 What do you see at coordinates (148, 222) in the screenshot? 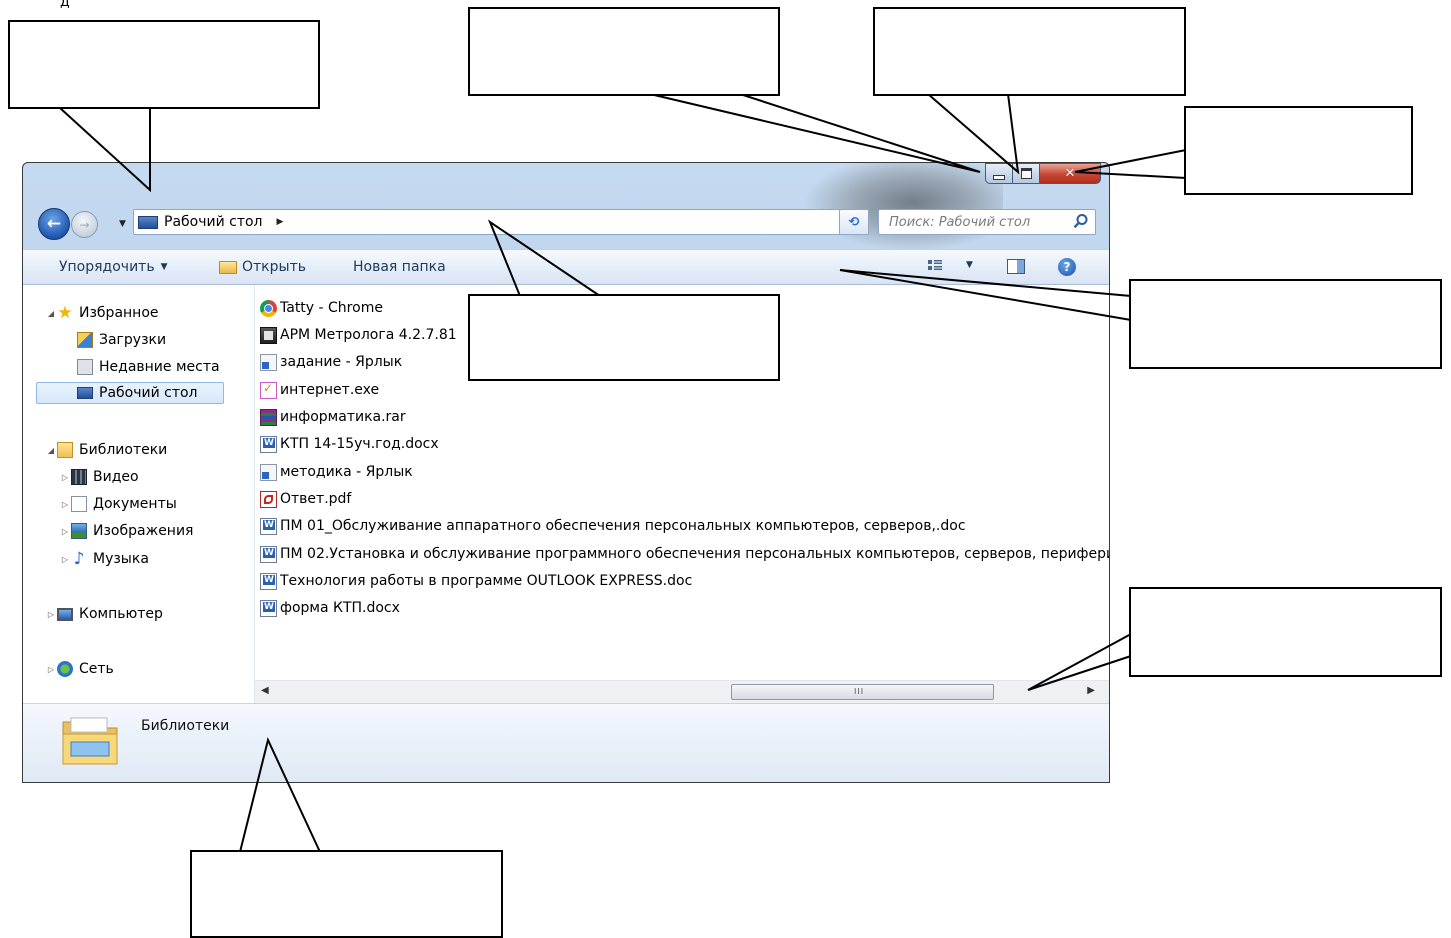
I see `desktop-icon` at bounding box center [148, 222].